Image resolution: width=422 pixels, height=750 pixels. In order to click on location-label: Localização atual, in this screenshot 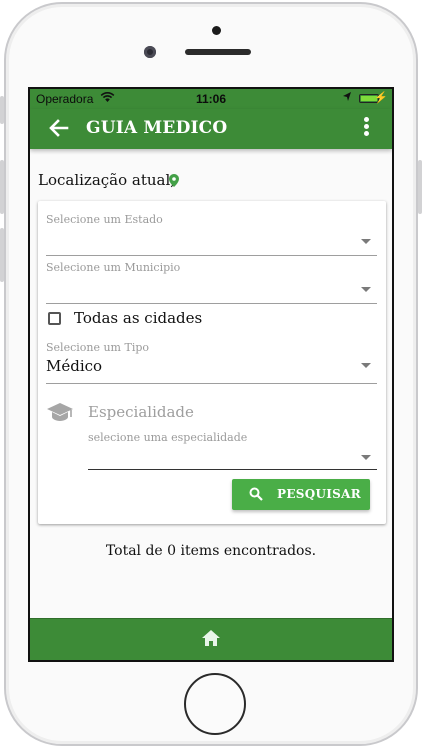, I will do `click(107, 180)`.